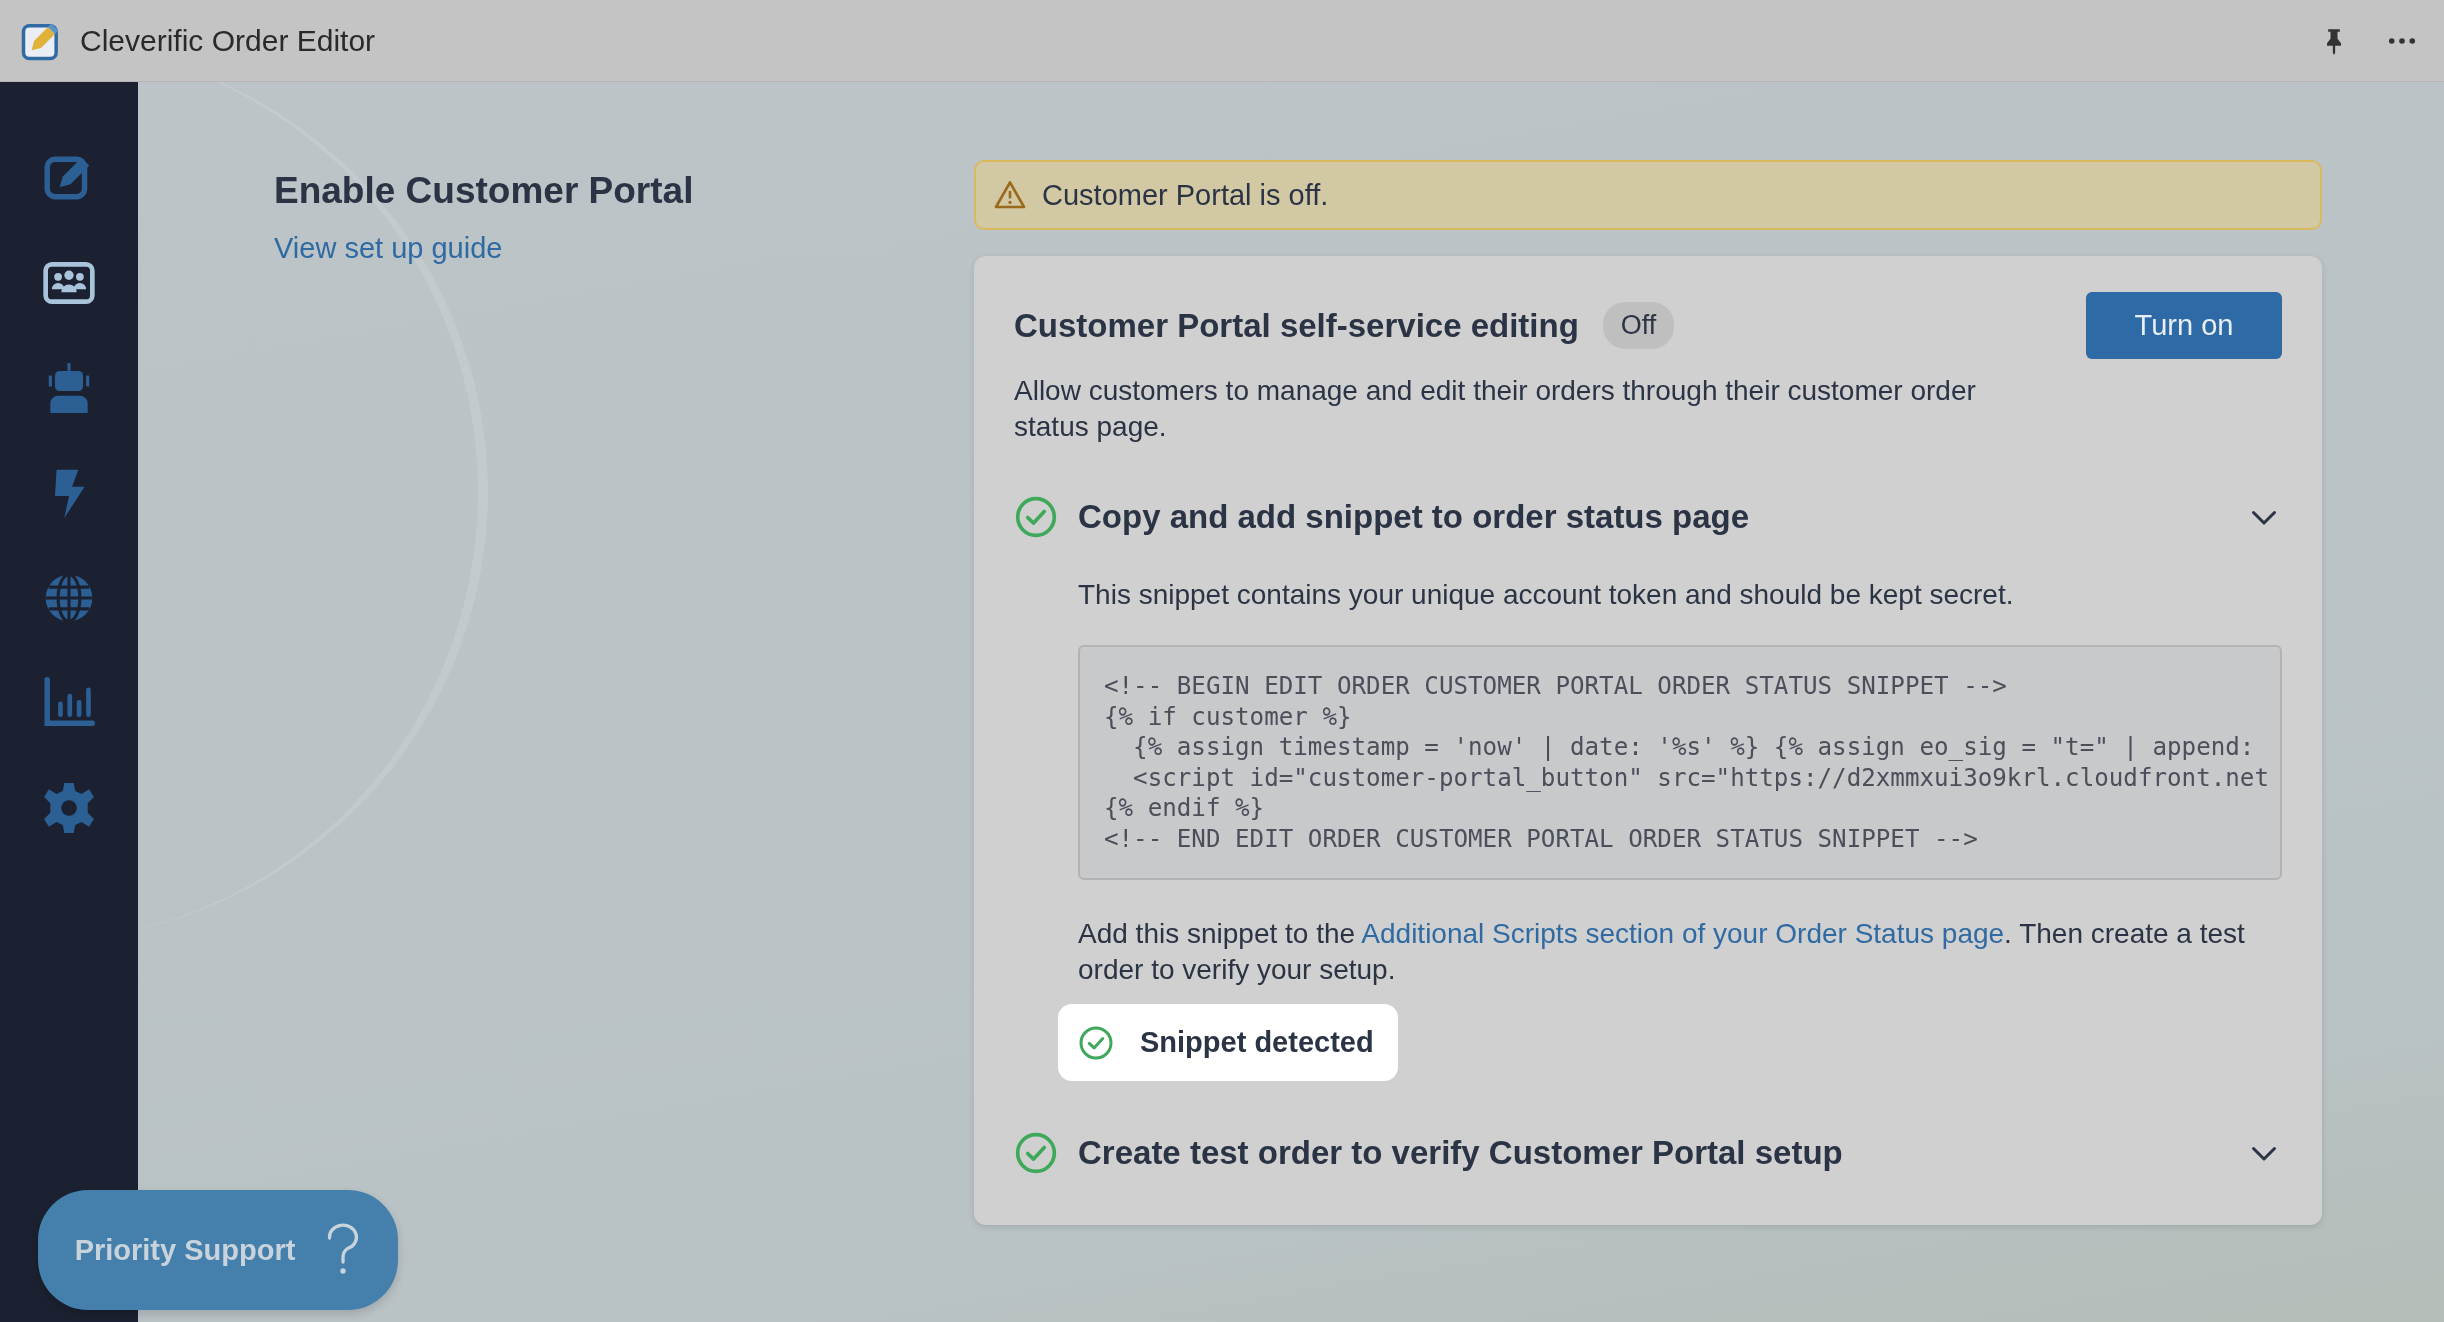 Image resolution: width=2444 pixels, height=1322 pixels. What do you see at coordinates (228, 40) in the screenshot?
I see `window-title: Cleverific Order Editor` at bounding box center [228, 40].